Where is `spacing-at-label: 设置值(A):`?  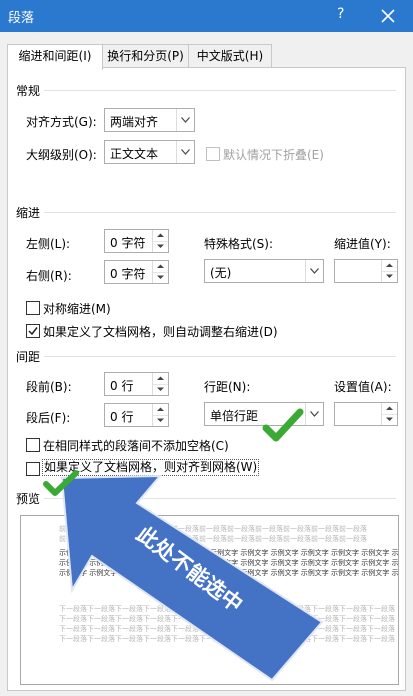 spacing-at-label: 设置值(A): is located at coordinates (363, 387).